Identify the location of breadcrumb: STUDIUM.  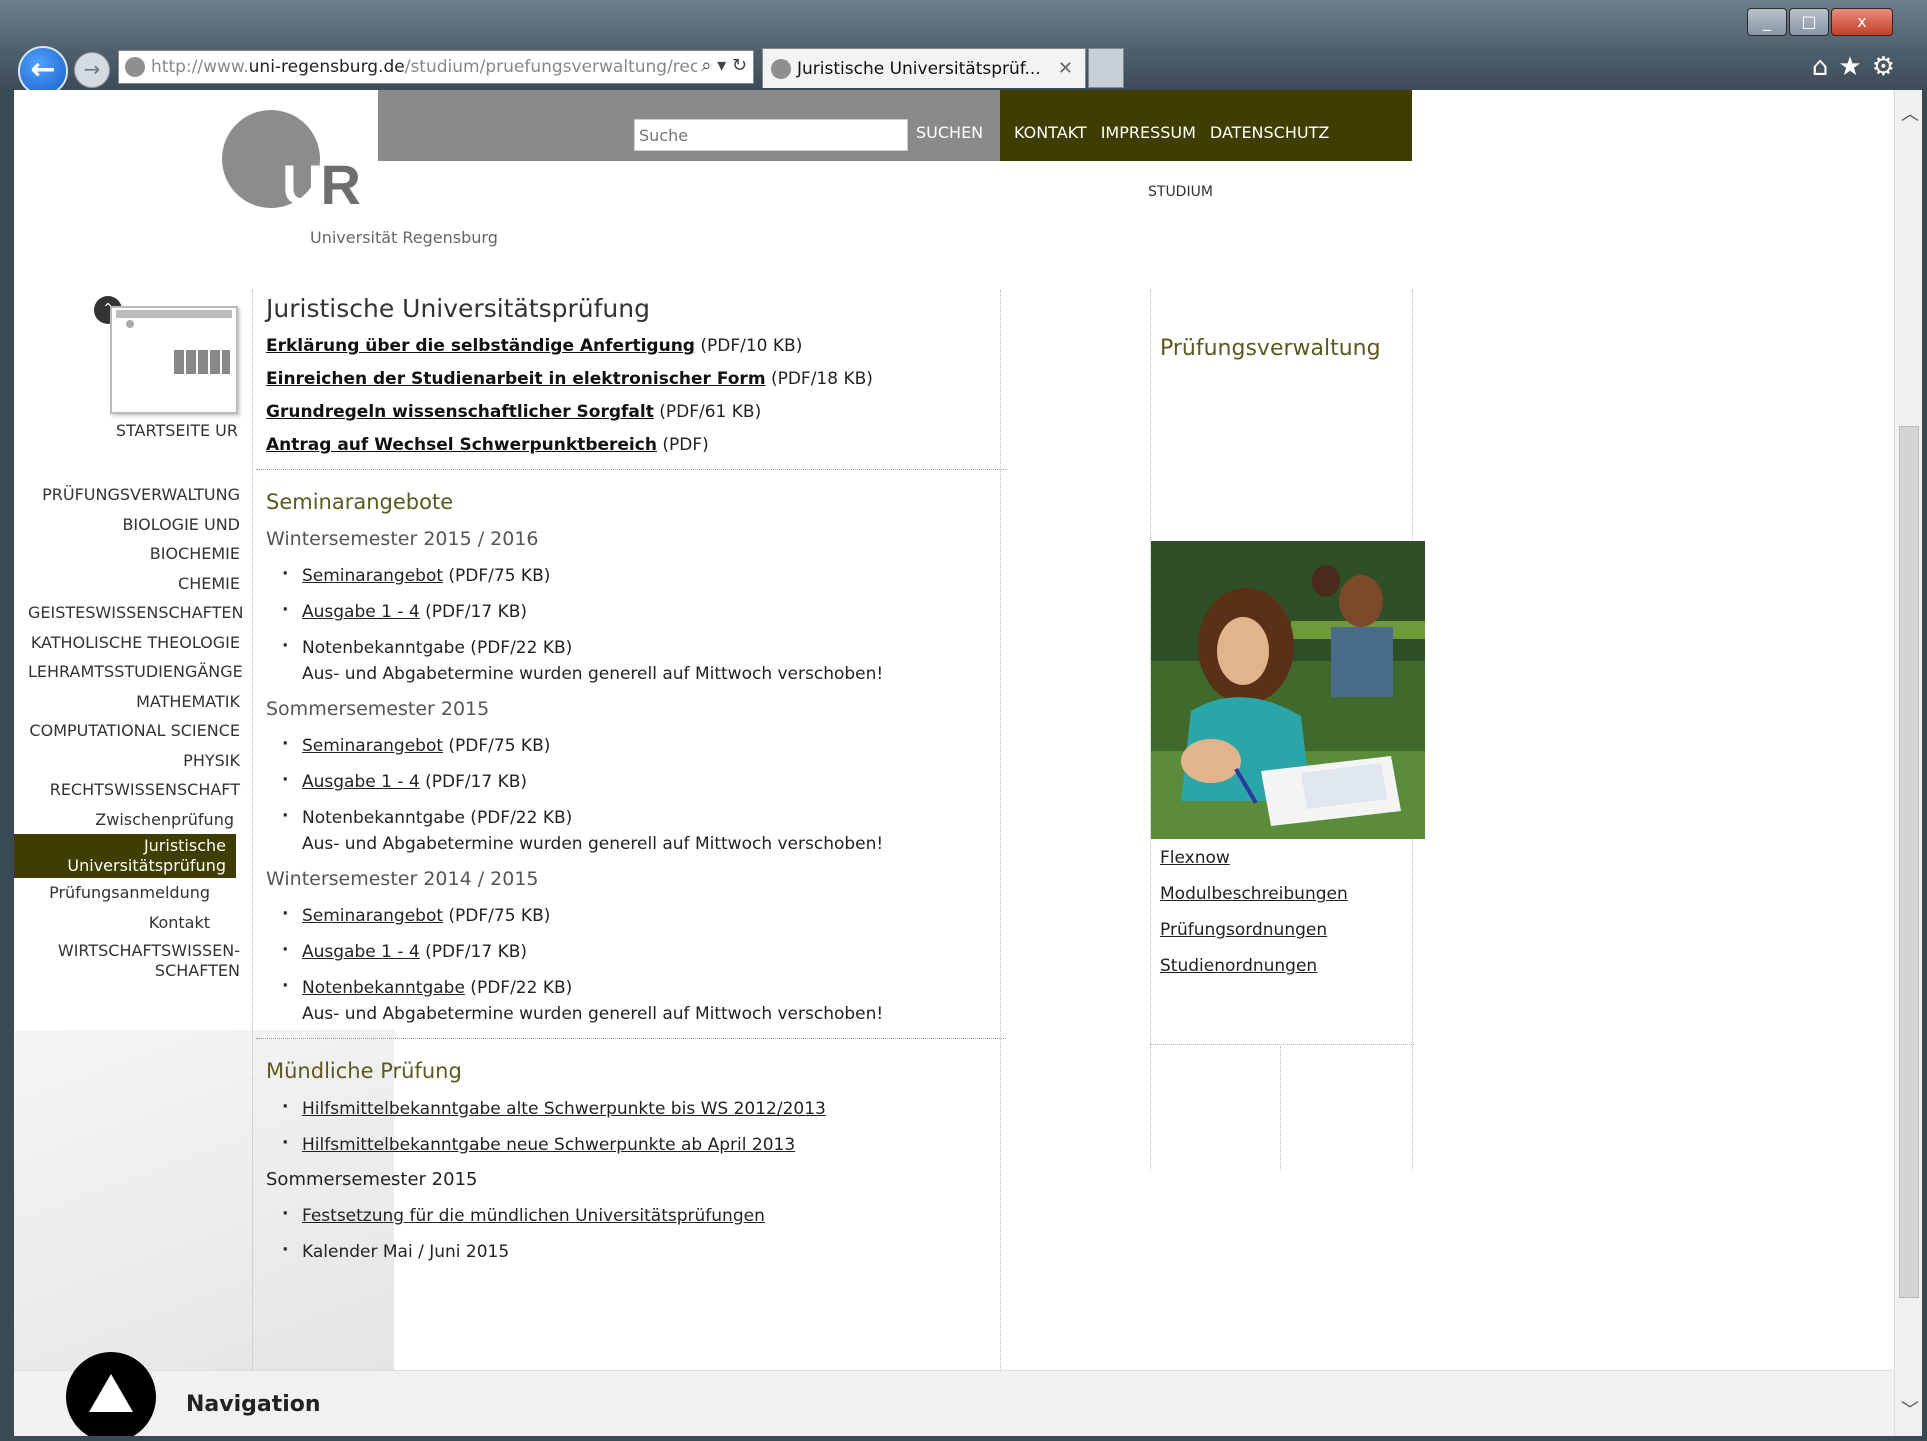
(1180, 192).